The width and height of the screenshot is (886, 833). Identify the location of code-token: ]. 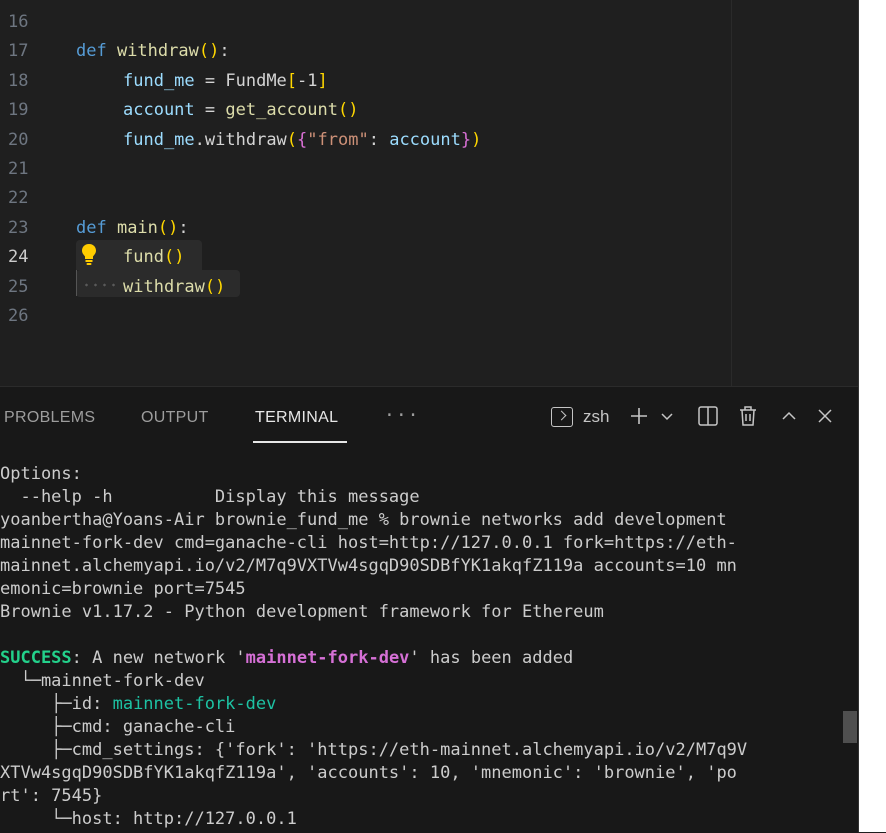
(322, 80).